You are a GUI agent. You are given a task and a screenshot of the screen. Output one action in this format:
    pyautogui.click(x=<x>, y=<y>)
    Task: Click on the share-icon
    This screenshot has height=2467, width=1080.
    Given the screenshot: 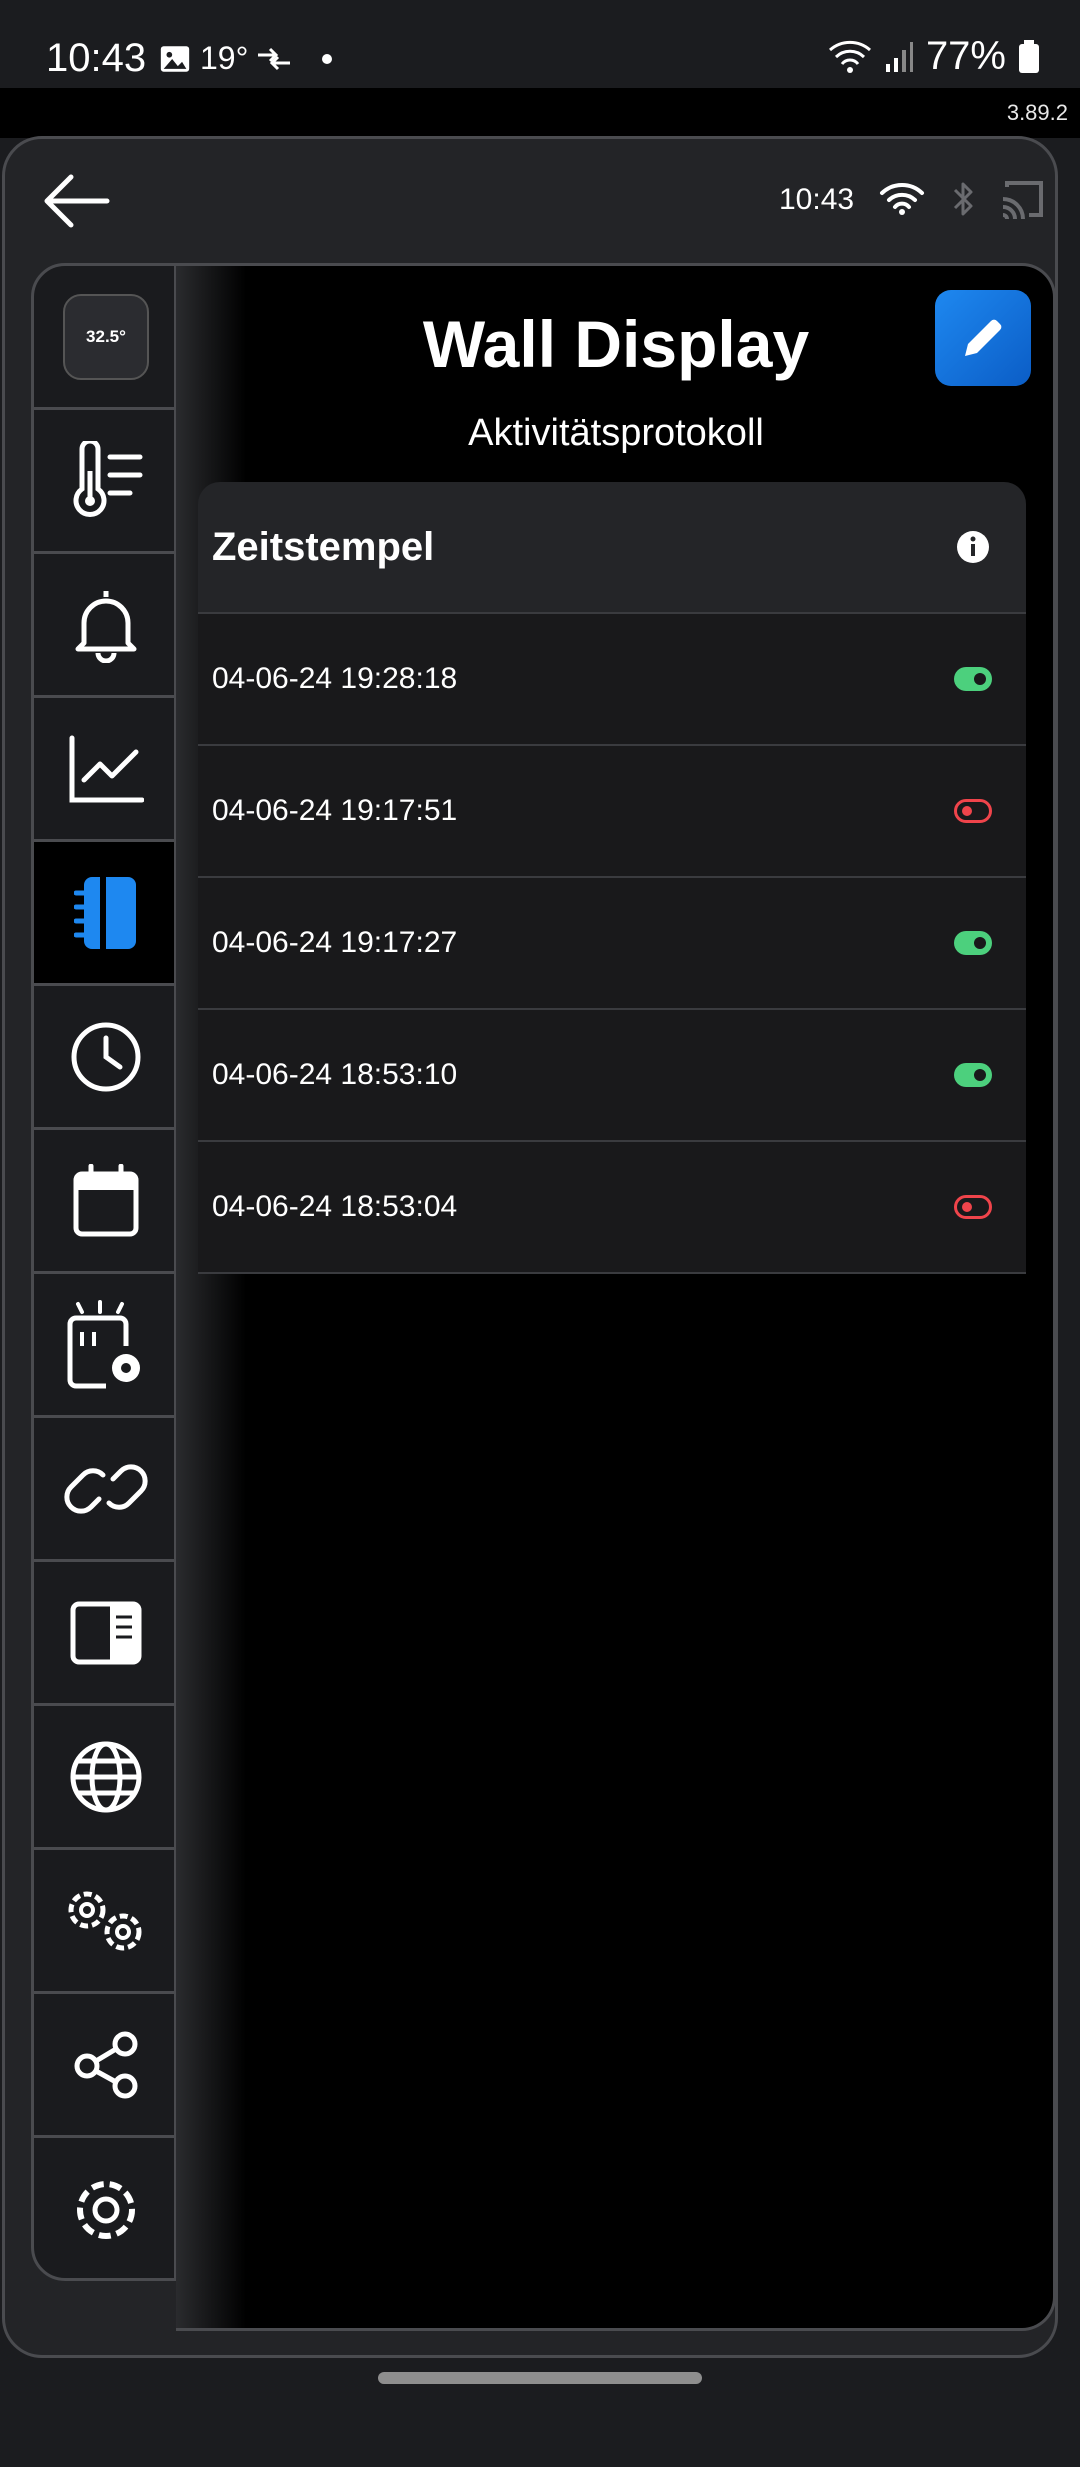 What is the action you would take?
    pyautogui.click(x=106, y=2064)
    